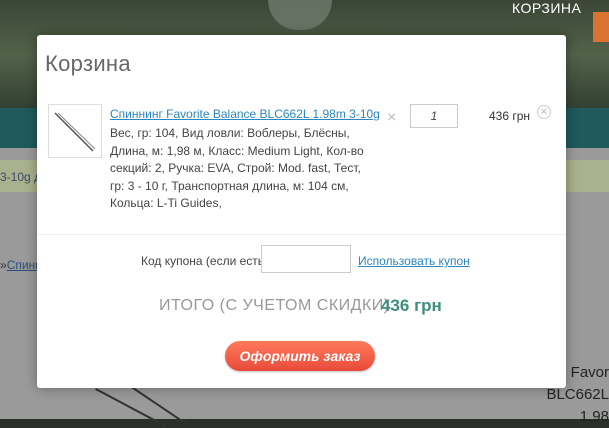 Image resolution: width=609 pixels, height=428 pixels. Describe the element at coordinates (21, 265) in the screenshot. I see `breadcrumb: »Спинн` at that location.